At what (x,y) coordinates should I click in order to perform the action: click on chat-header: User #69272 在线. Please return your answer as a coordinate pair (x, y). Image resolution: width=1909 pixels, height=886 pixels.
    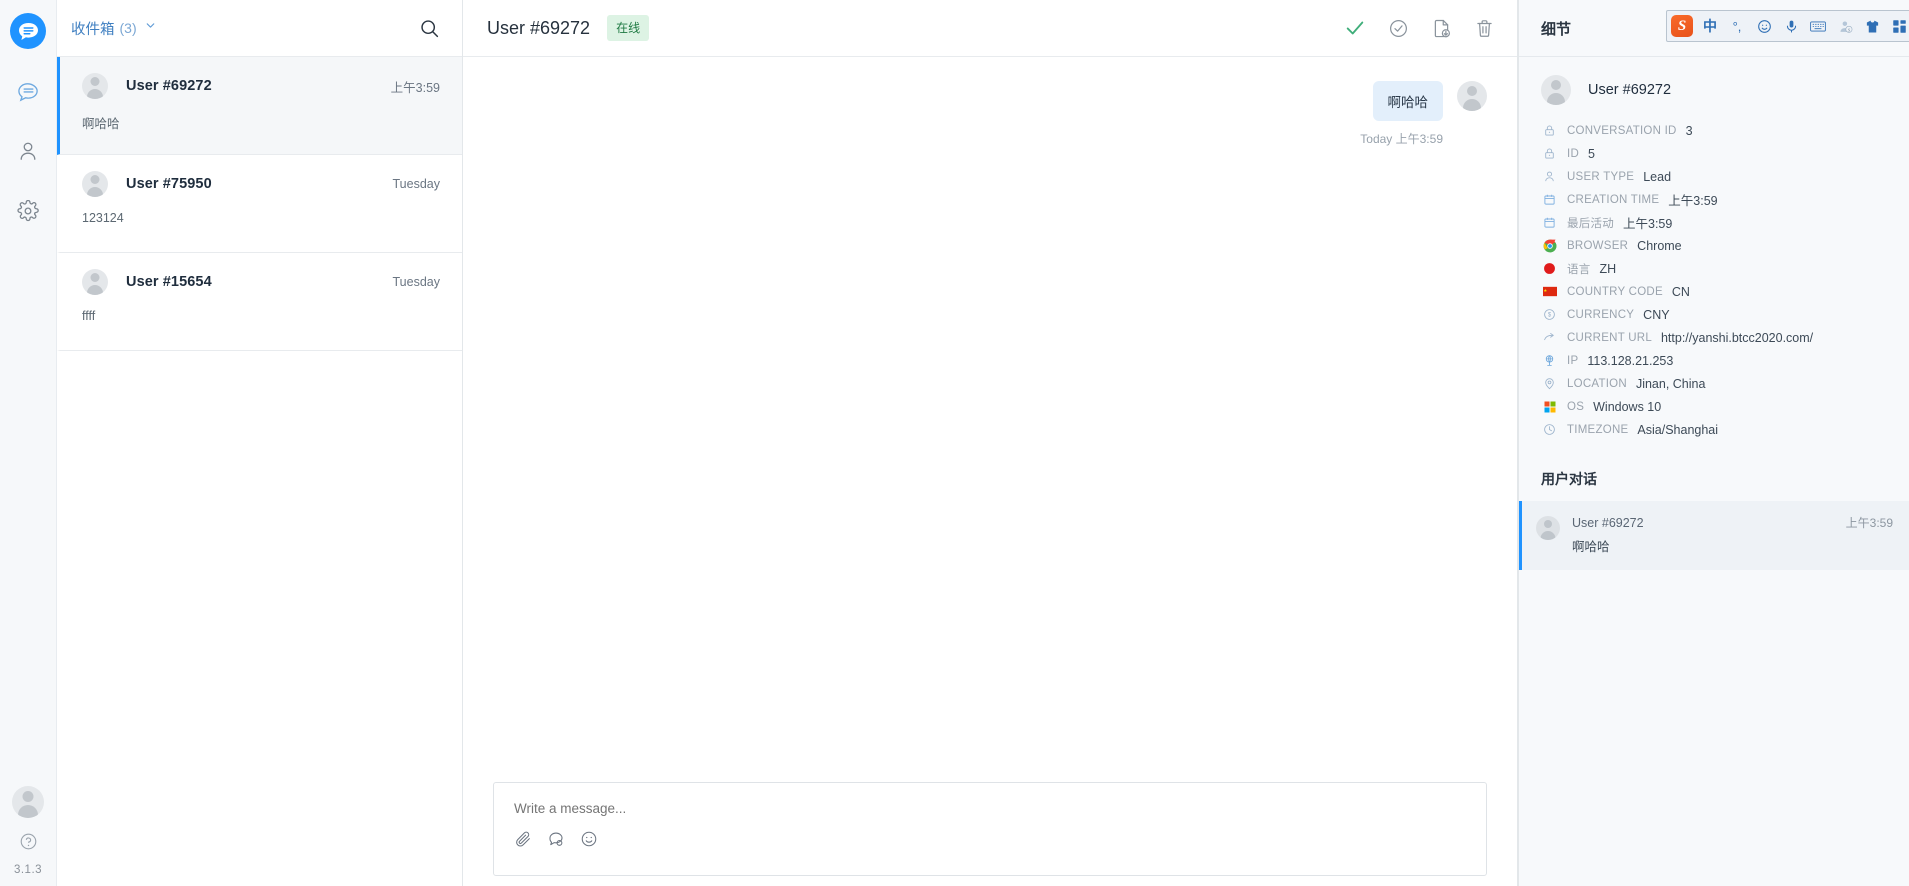
    Looking at the image, I should click on (990, 28).